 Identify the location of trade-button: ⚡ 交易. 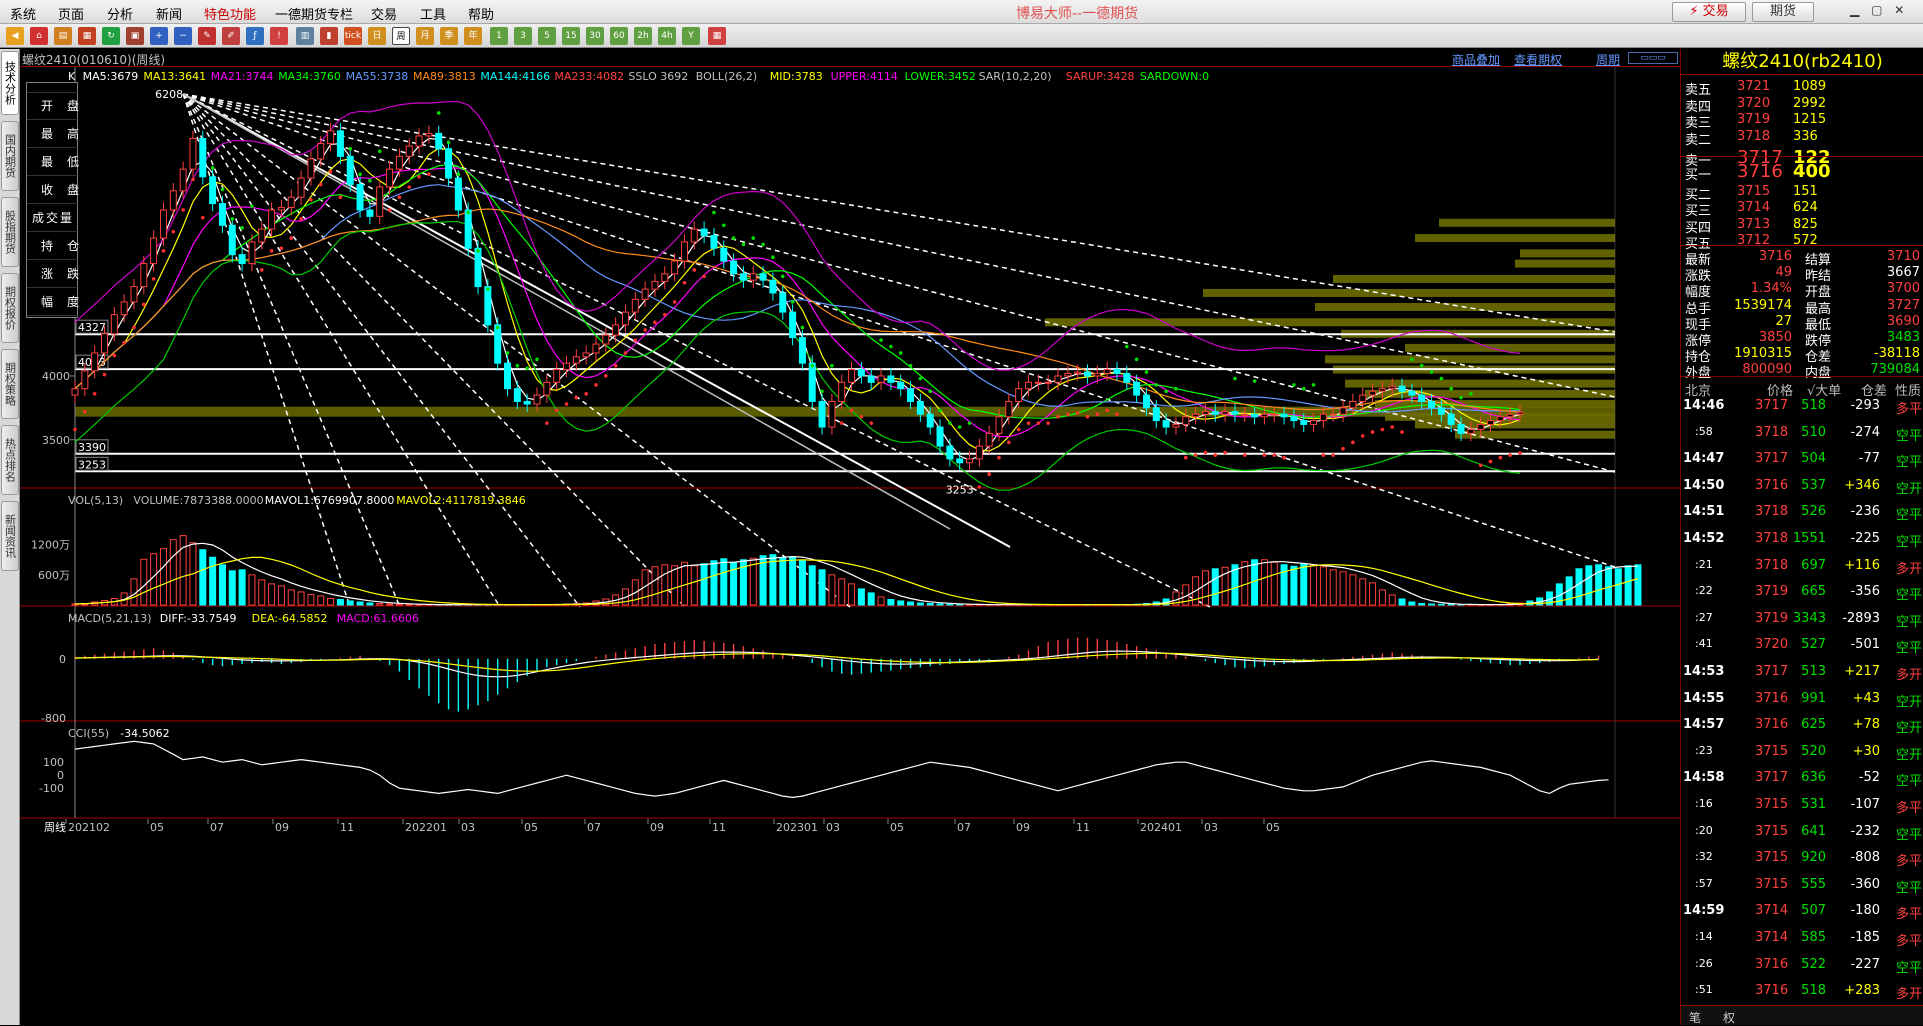
(1709, 12).